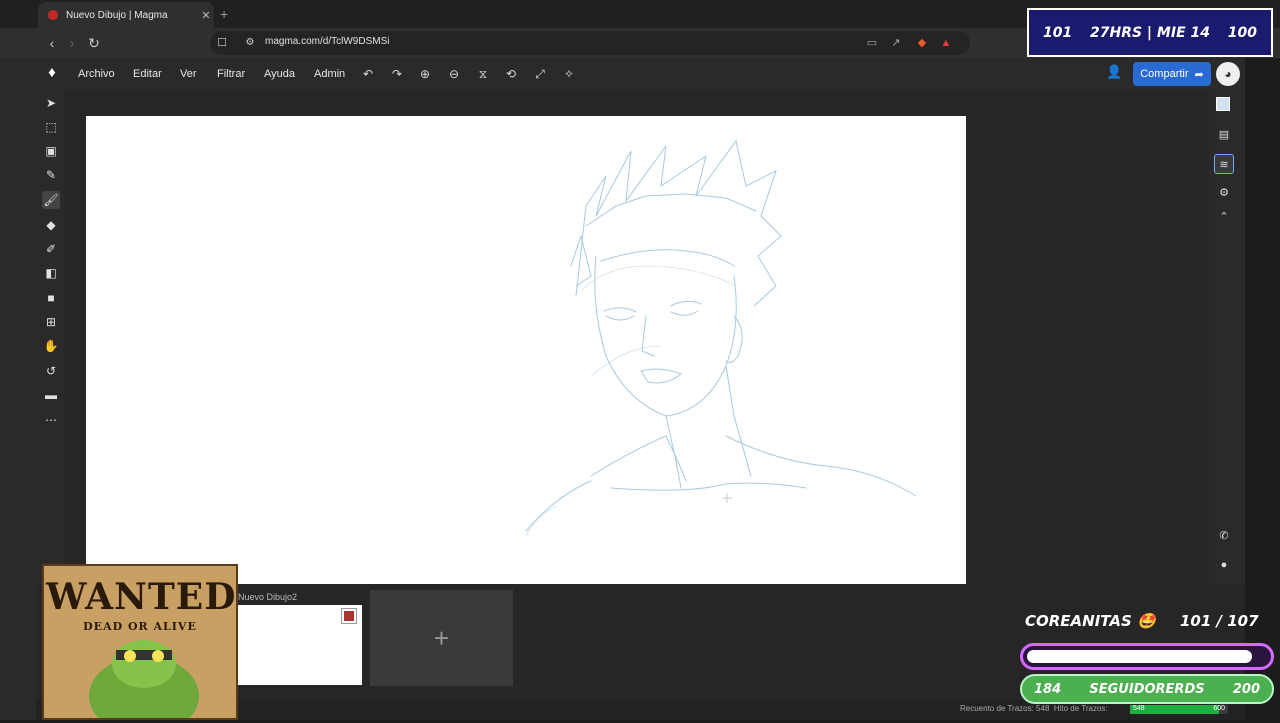 The width and height of the screenshot is (1280, 723). I want to click on goal-progress-bar, so click(1147, 656).